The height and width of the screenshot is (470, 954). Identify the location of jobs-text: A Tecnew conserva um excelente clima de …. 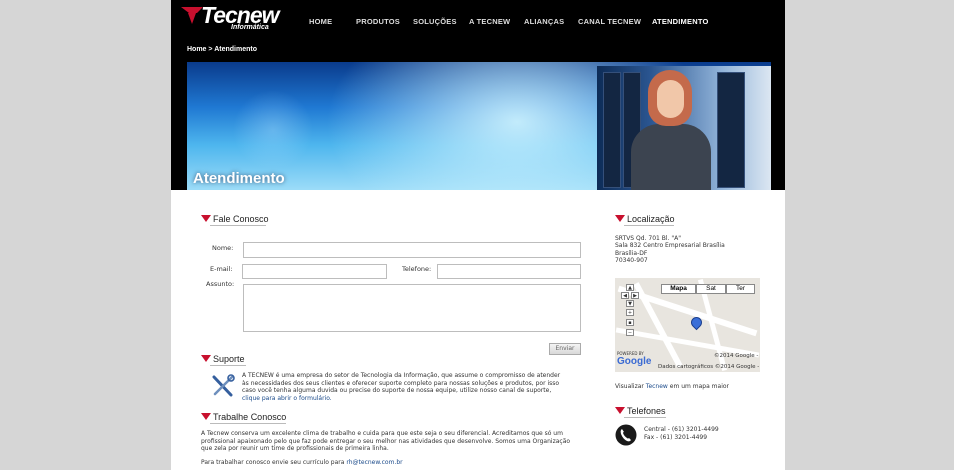
(393, 441).